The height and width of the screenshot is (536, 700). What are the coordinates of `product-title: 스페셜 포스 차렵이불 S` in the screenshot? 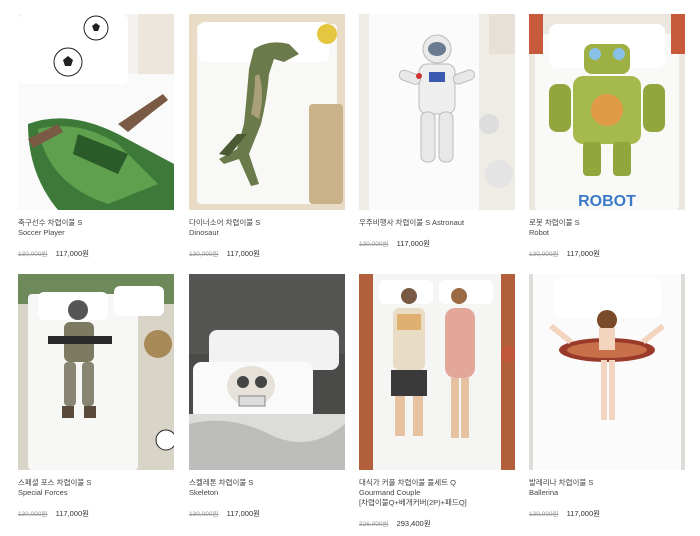 It's located at (54, 483).